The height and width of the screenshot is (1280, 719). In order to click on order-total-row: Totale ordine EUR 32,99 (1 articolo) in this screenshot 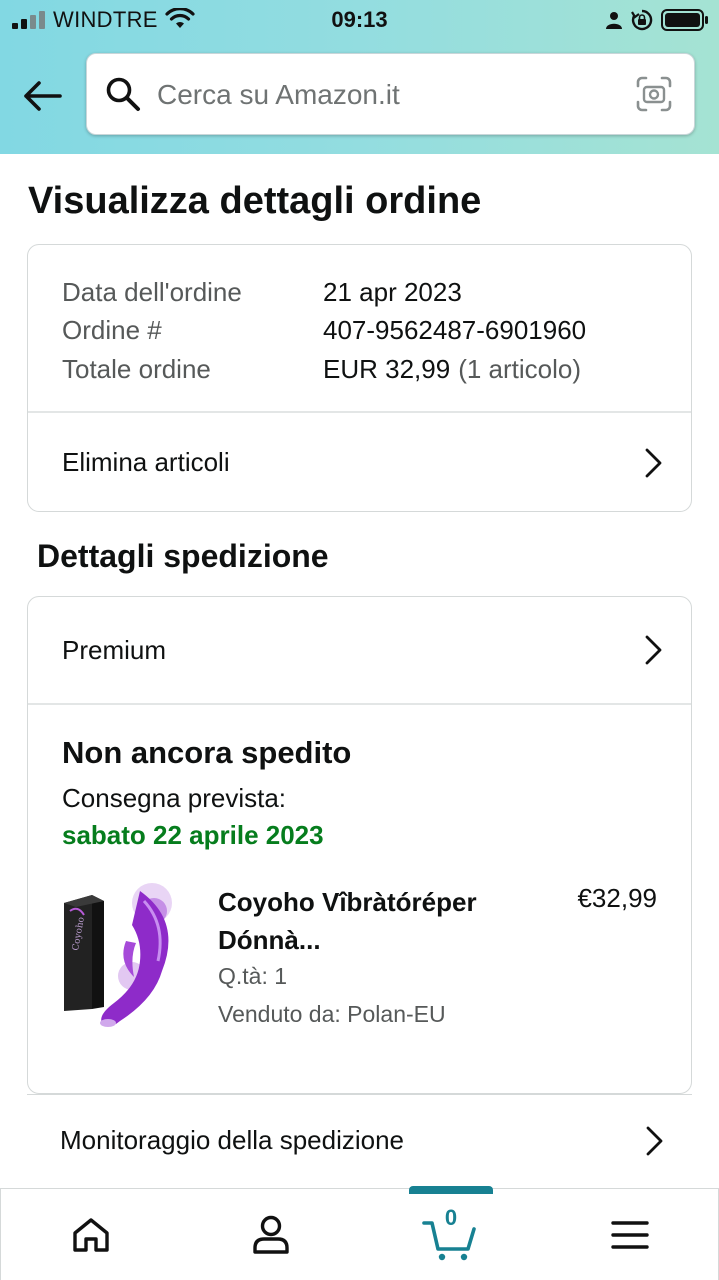, I will do `click(359, 369)`.